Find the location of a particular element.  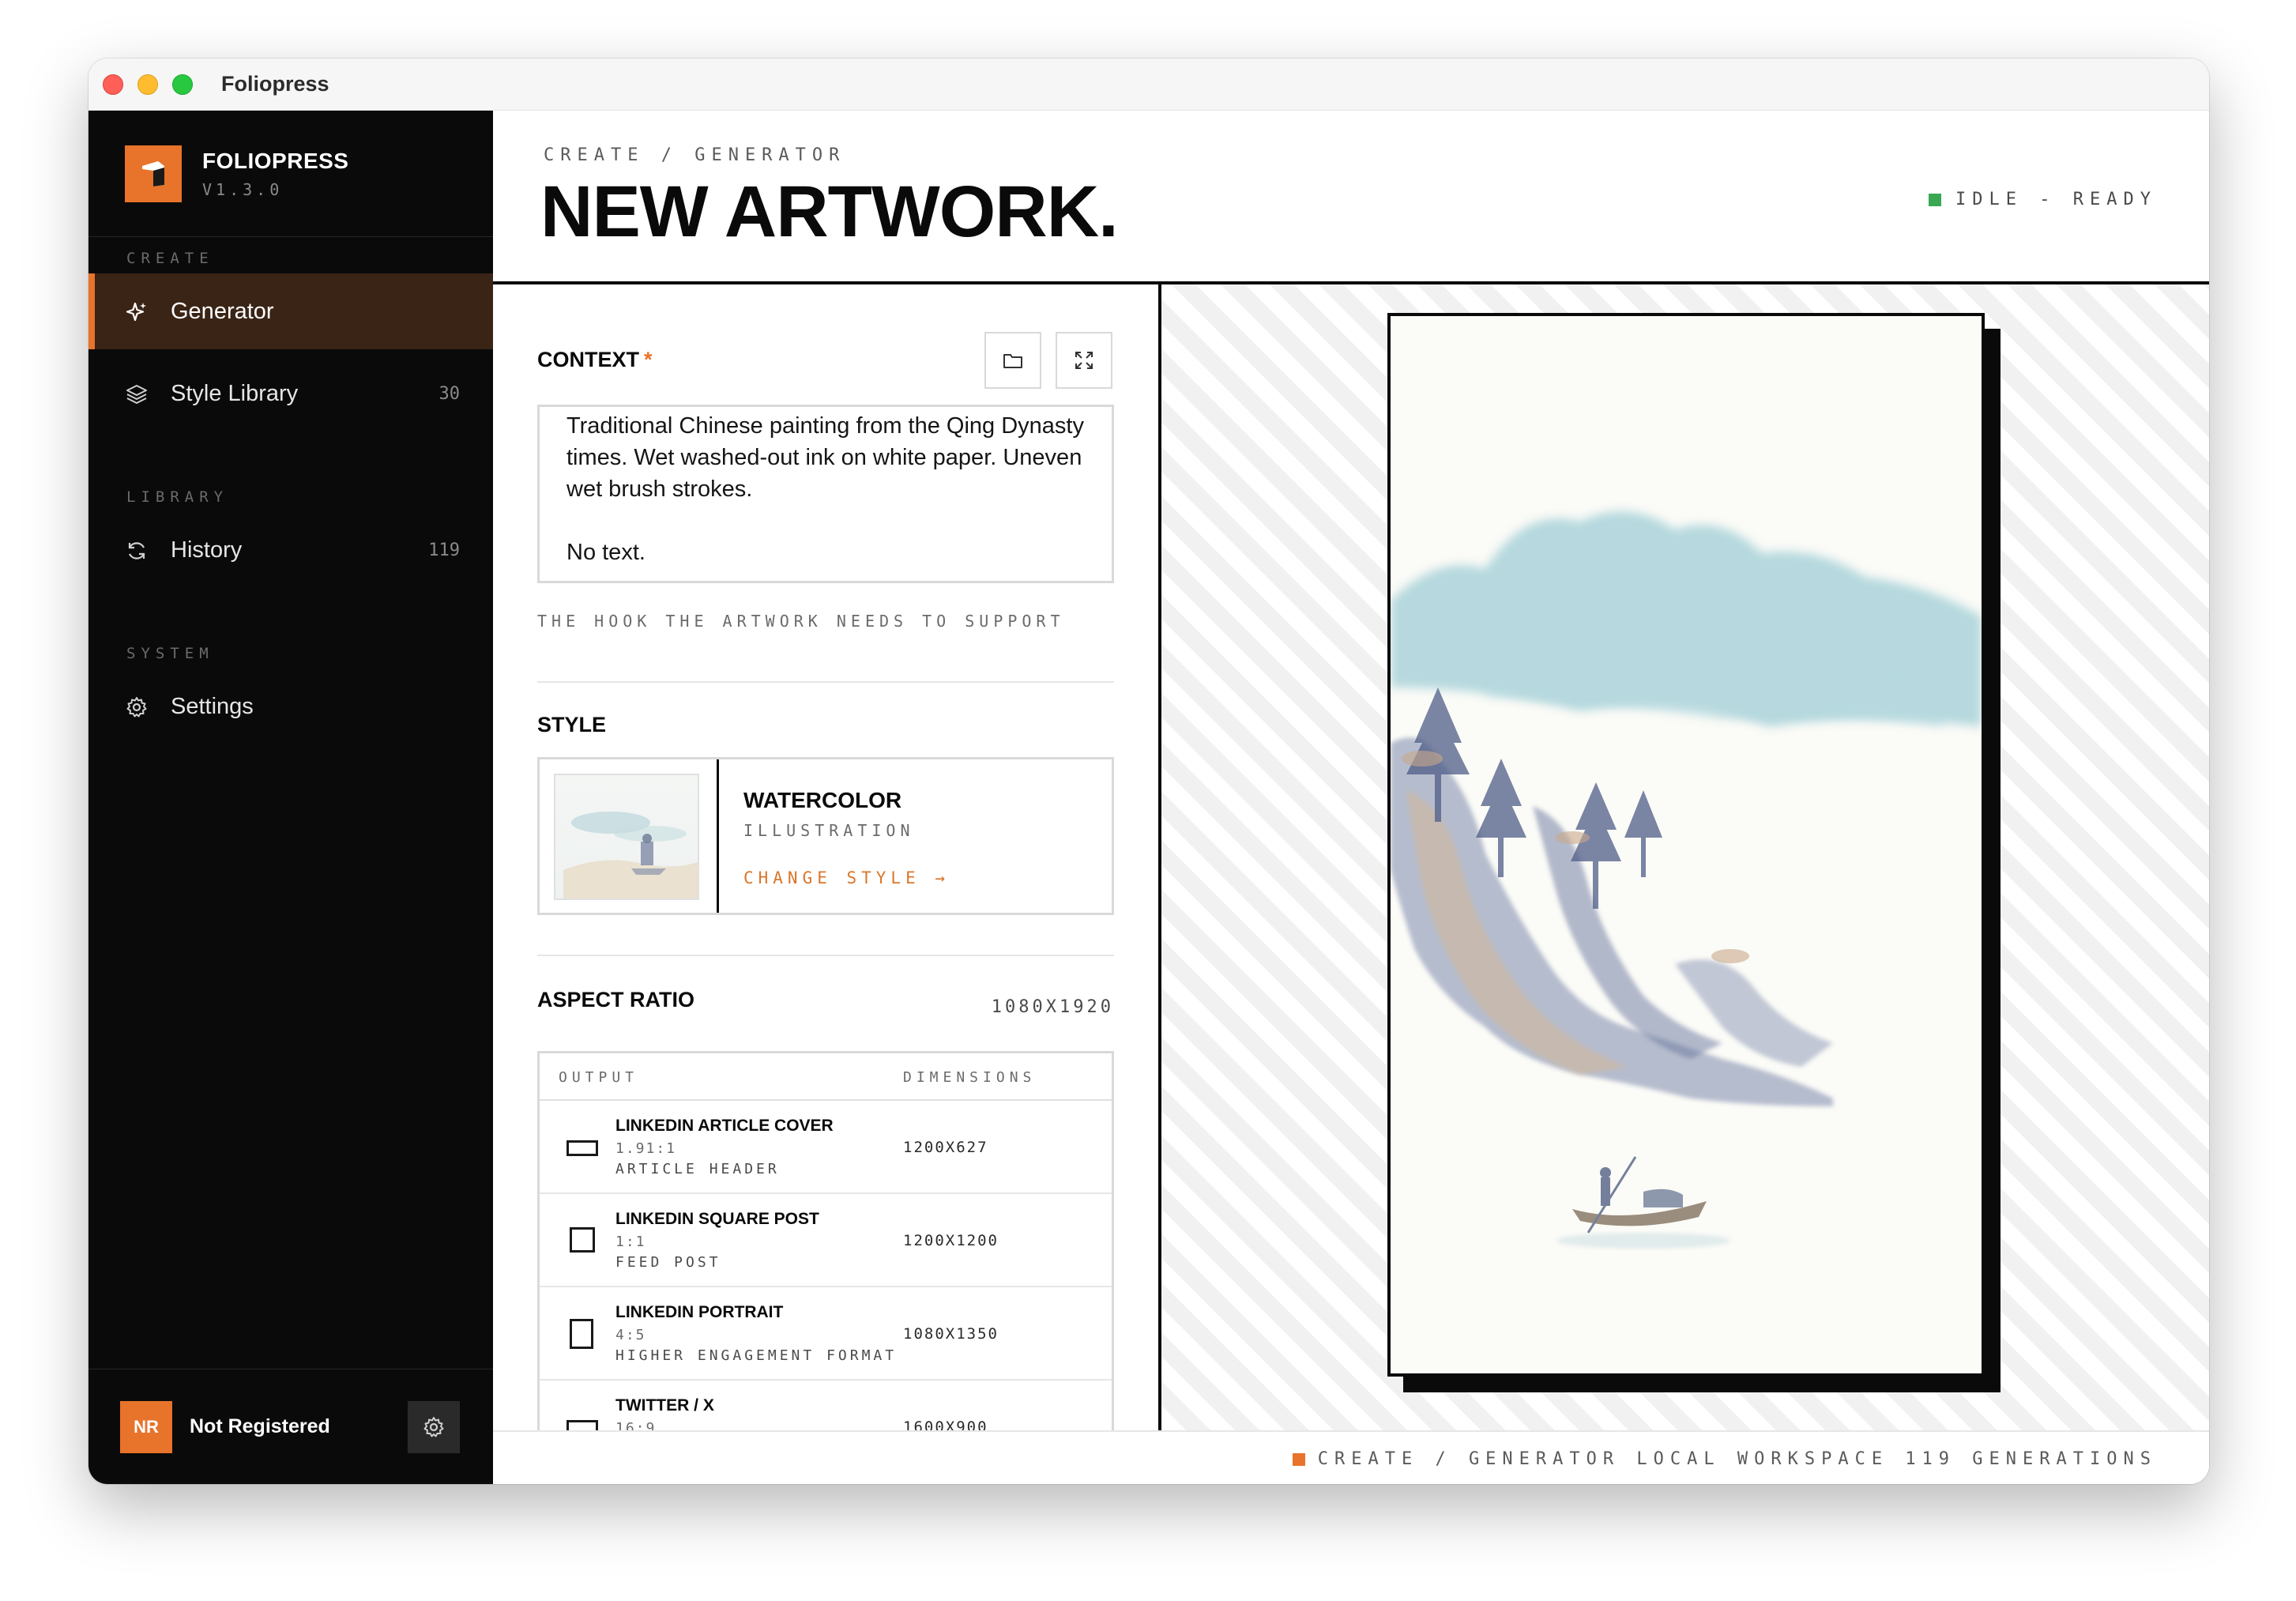

ratio-dimensions: 1200X627 is located at coordinates (945, 1148).